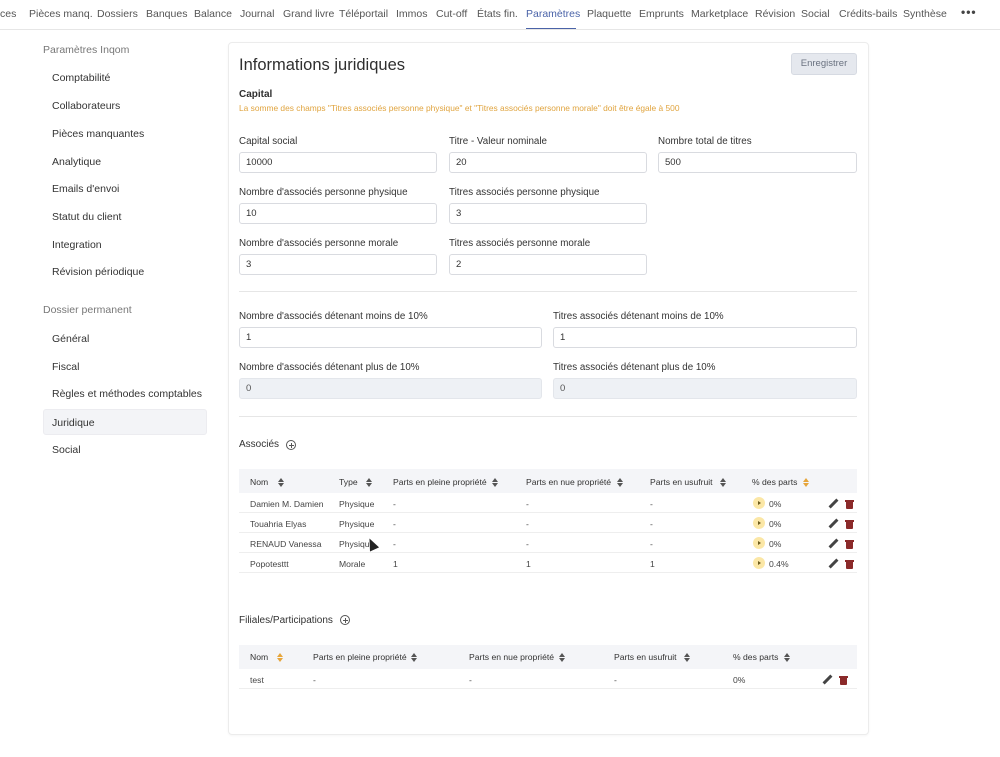 Image resolution: width=1000 pixels, height=757 pixels. Describe the element at coordinates (969, 12) in the screenshot. I see `more-menu-icon: •••` at that location.